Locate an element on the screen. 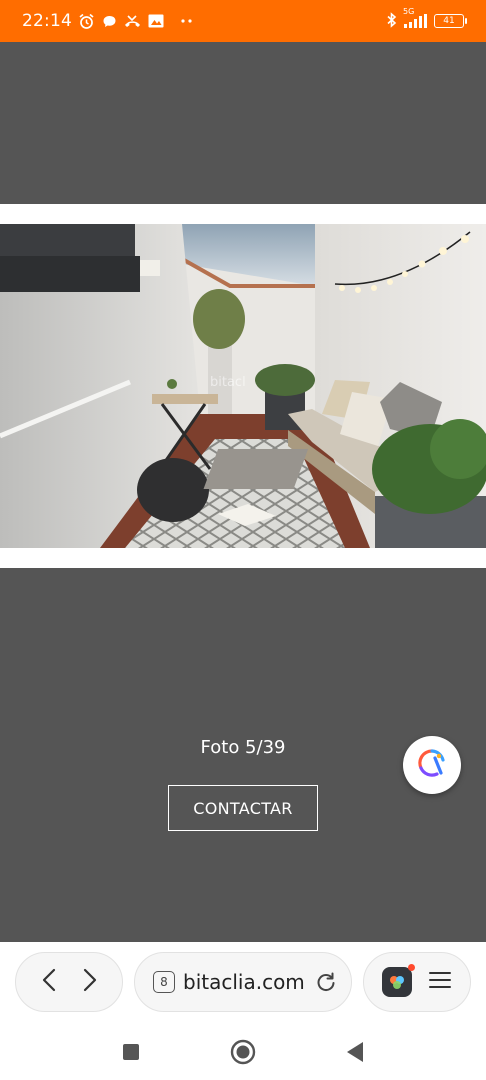  browser-toolbar: 8 bitaclia.com is located at coordinates (243, 983).